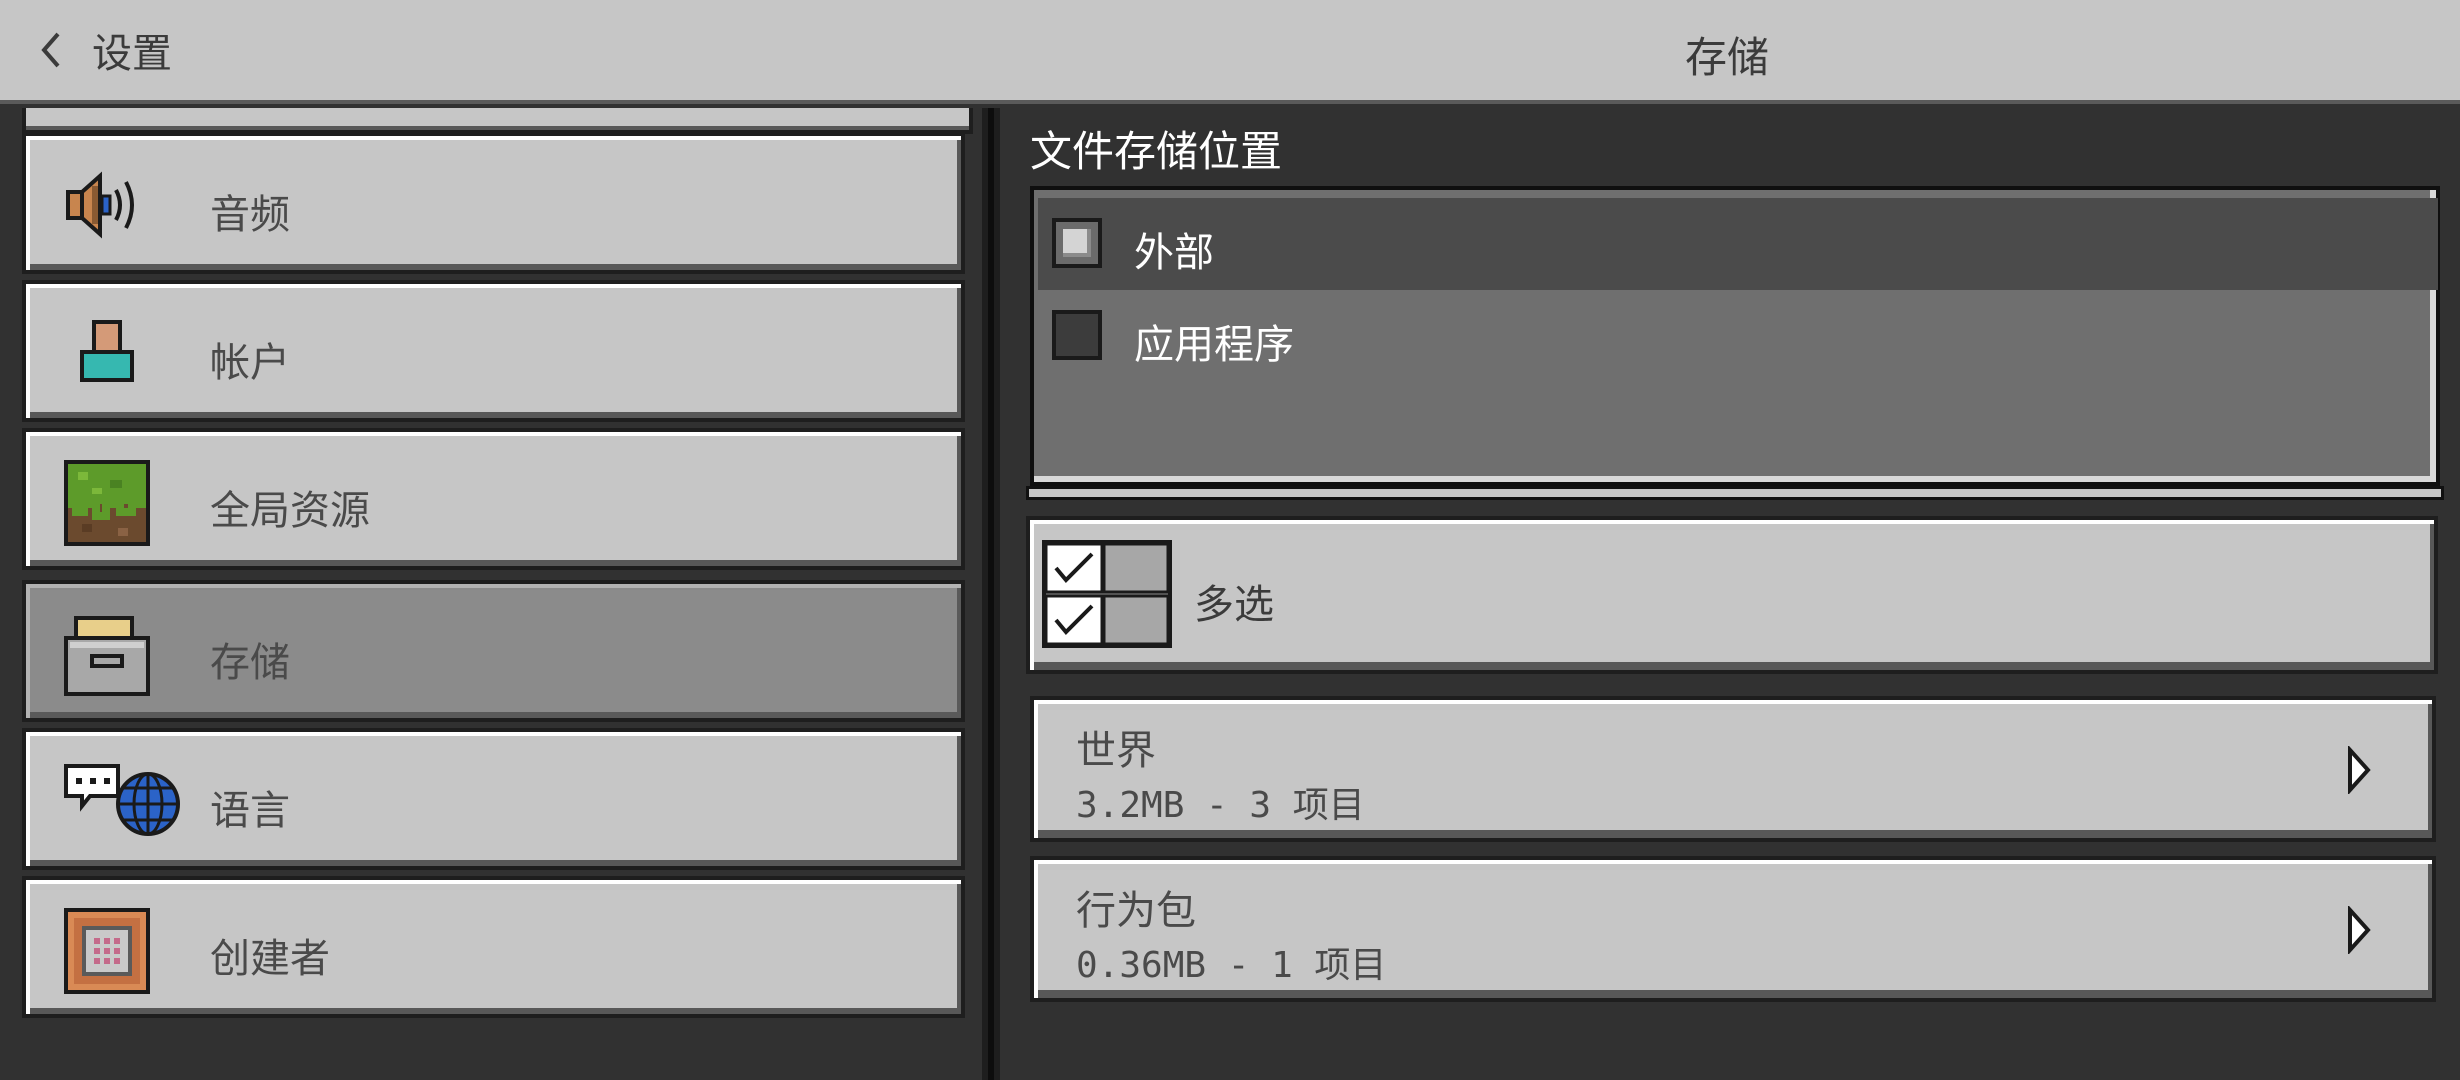 Image resolution: width=2460 pixels, height=1080 pixels. I want to click on radio-option-external: 外部, so click(1738, 244).